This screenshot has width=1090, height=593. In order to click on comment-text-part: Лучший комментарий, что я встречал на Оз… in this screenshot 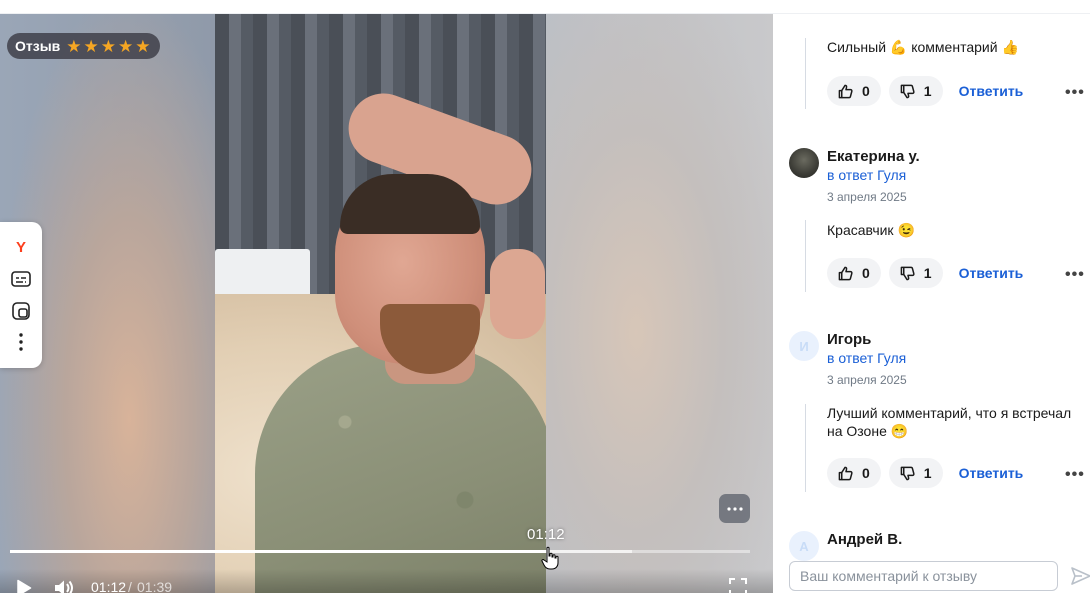, I will do `click(949, 422)`.